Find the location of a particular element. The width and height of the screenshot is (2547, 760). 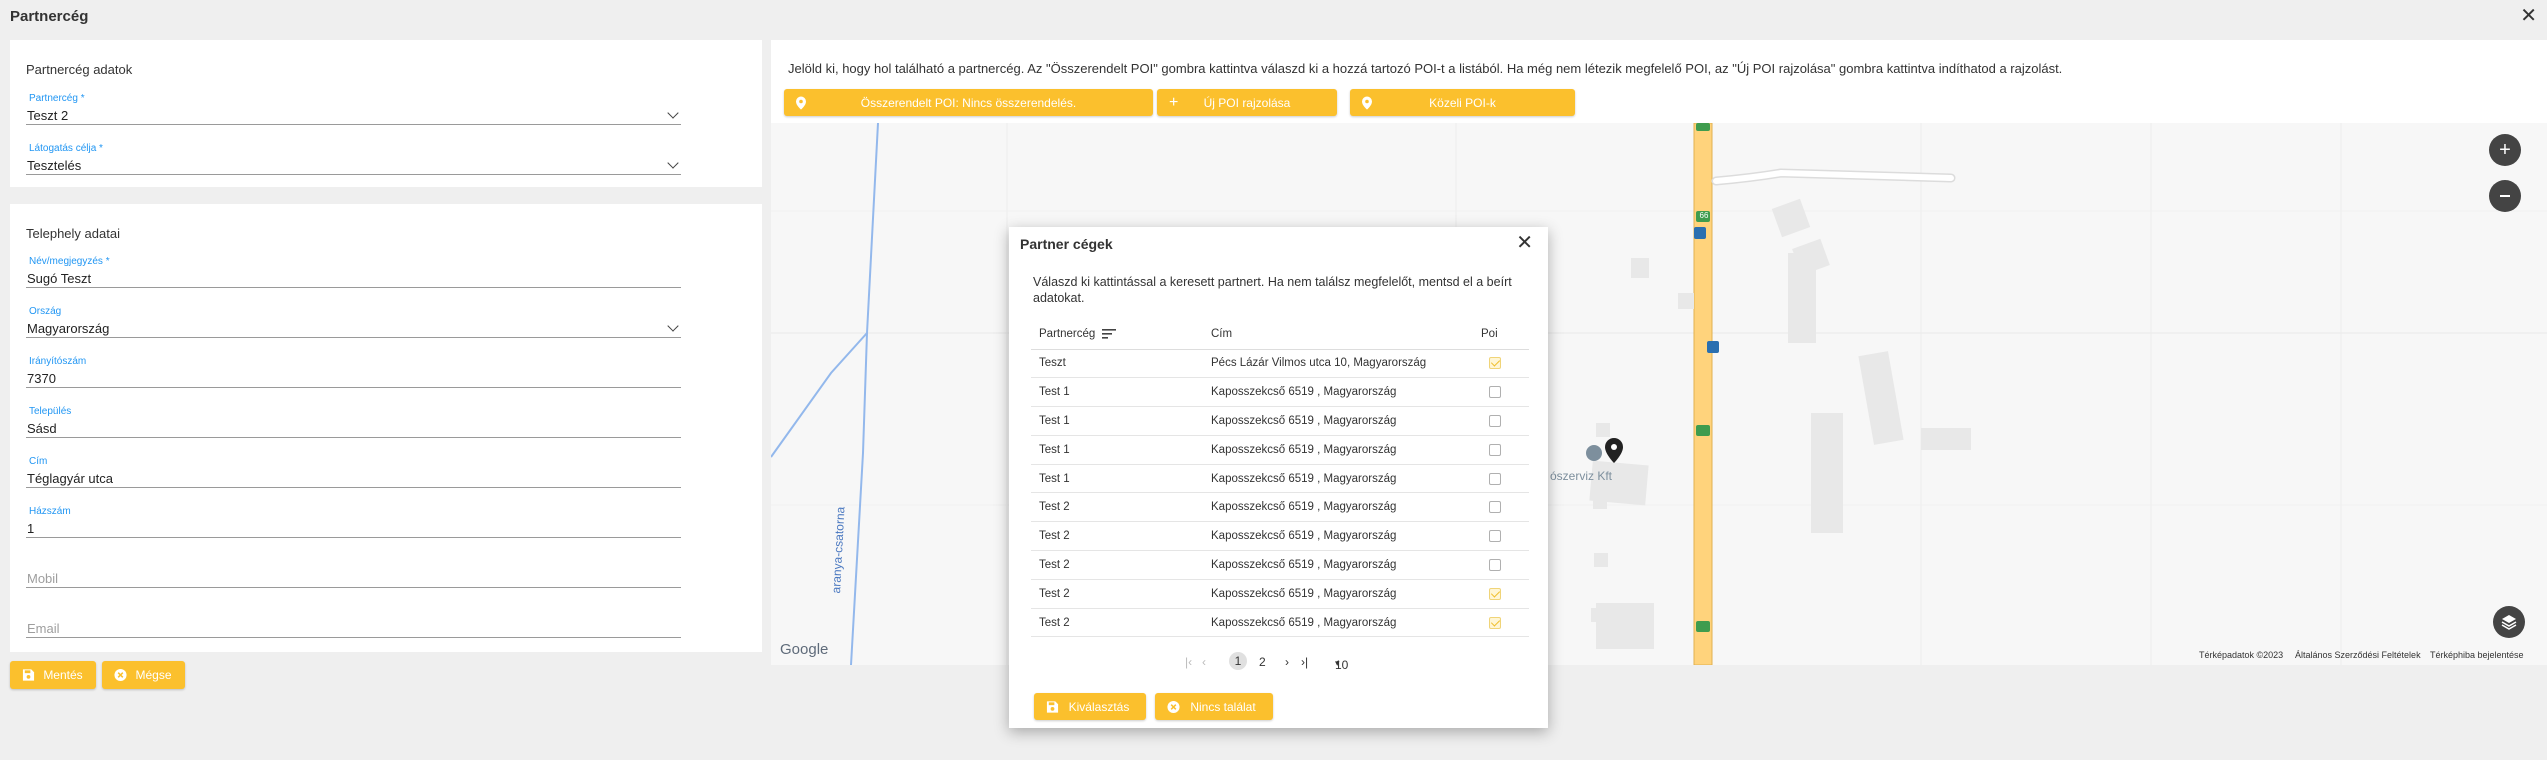

mobile-field: Mobil is located at coordinates (353, 572).